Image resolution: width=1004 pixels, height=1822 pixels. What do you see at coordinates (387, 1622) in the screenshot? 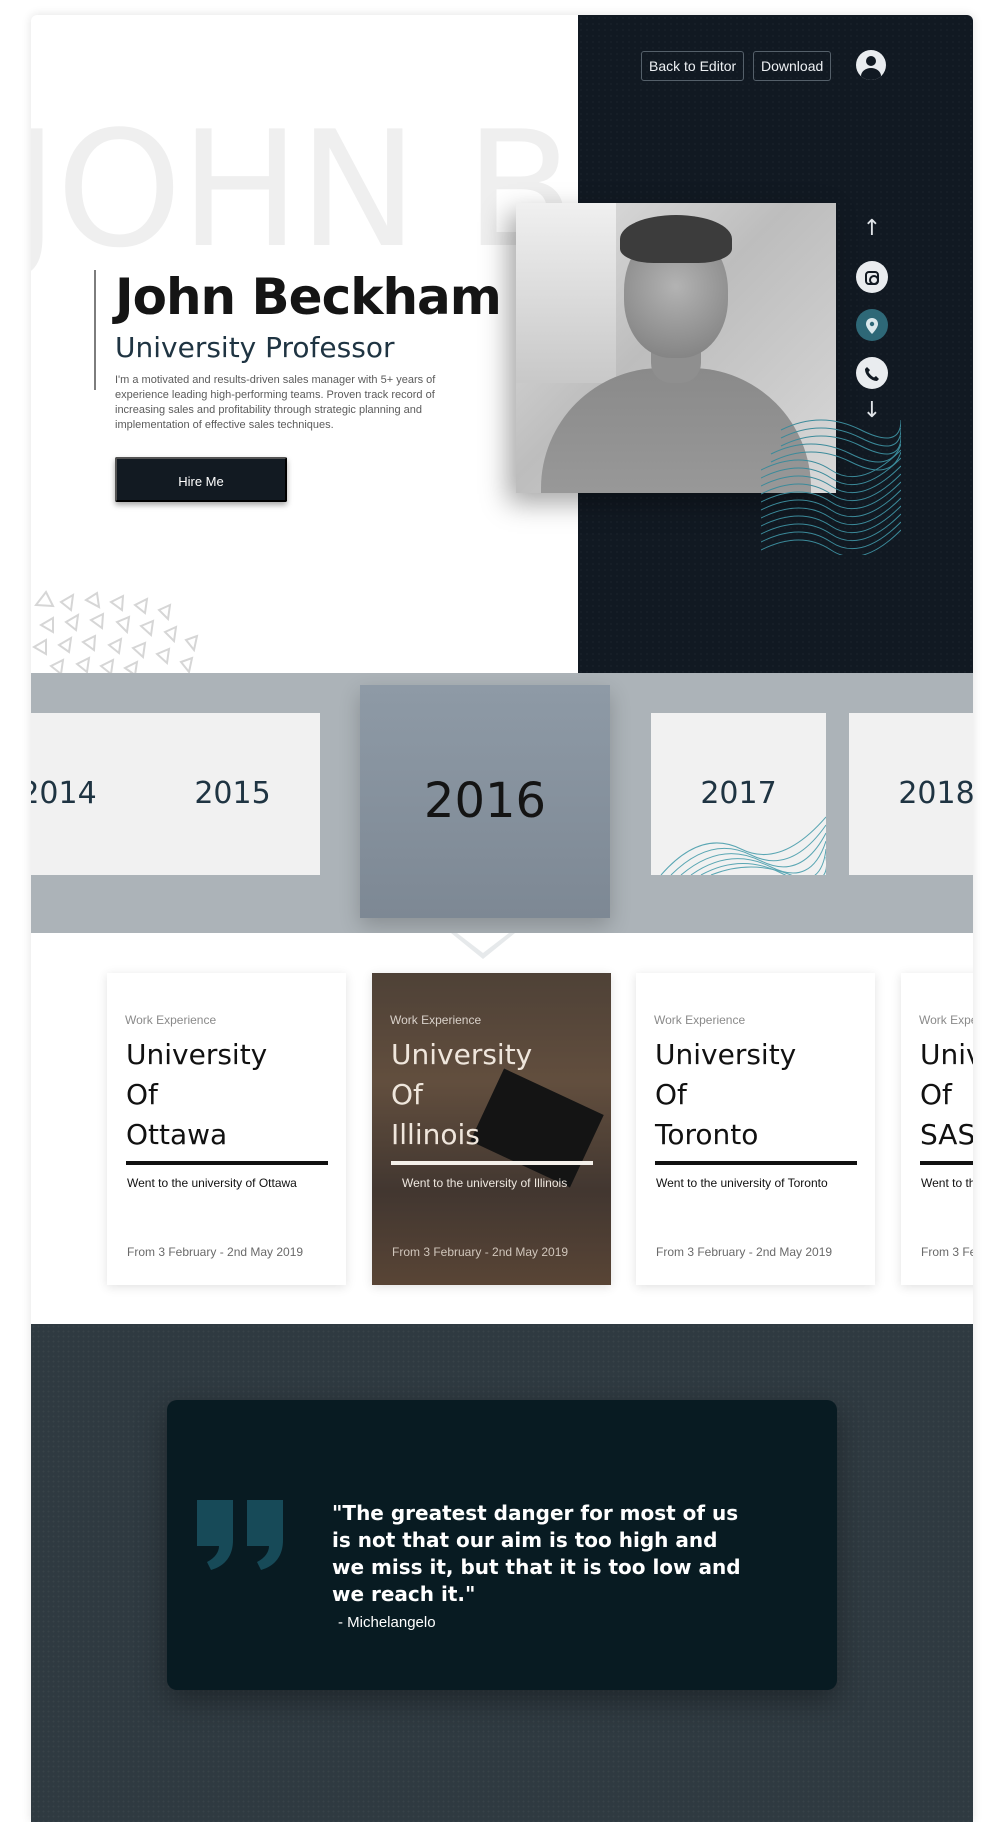
I see `quote-author: - Michelangelo` at bounding box center [387, 1622].